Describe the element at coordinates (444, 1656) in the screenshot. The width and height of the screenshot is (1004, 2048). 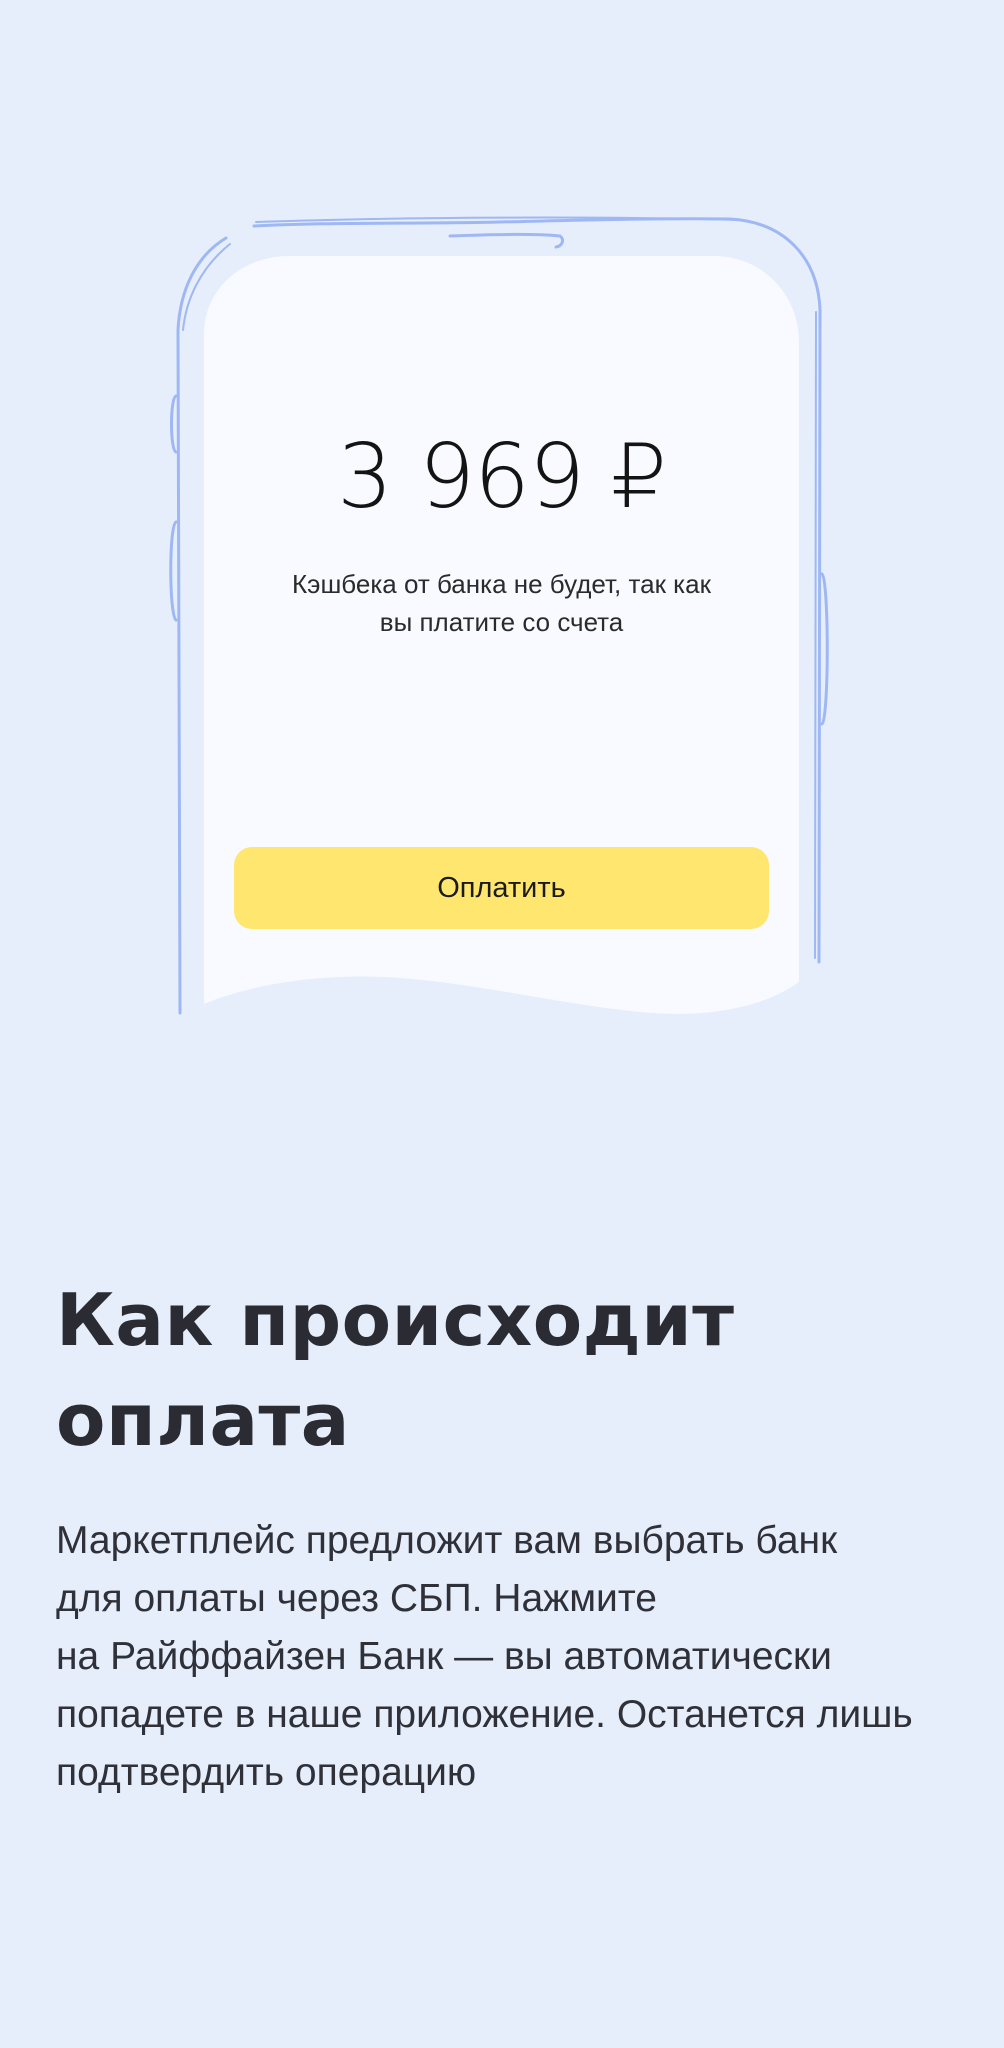
I see `description-line: на Райффайзен Банк — вы автоматически` at that location.